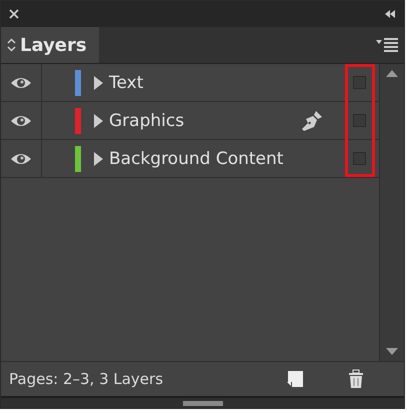 The height and width of the screenshot is (413, 407). What do you see at coordinates (11, 45) in the screenshot?
I see `updown-icon` at bounding box center [11, 45].